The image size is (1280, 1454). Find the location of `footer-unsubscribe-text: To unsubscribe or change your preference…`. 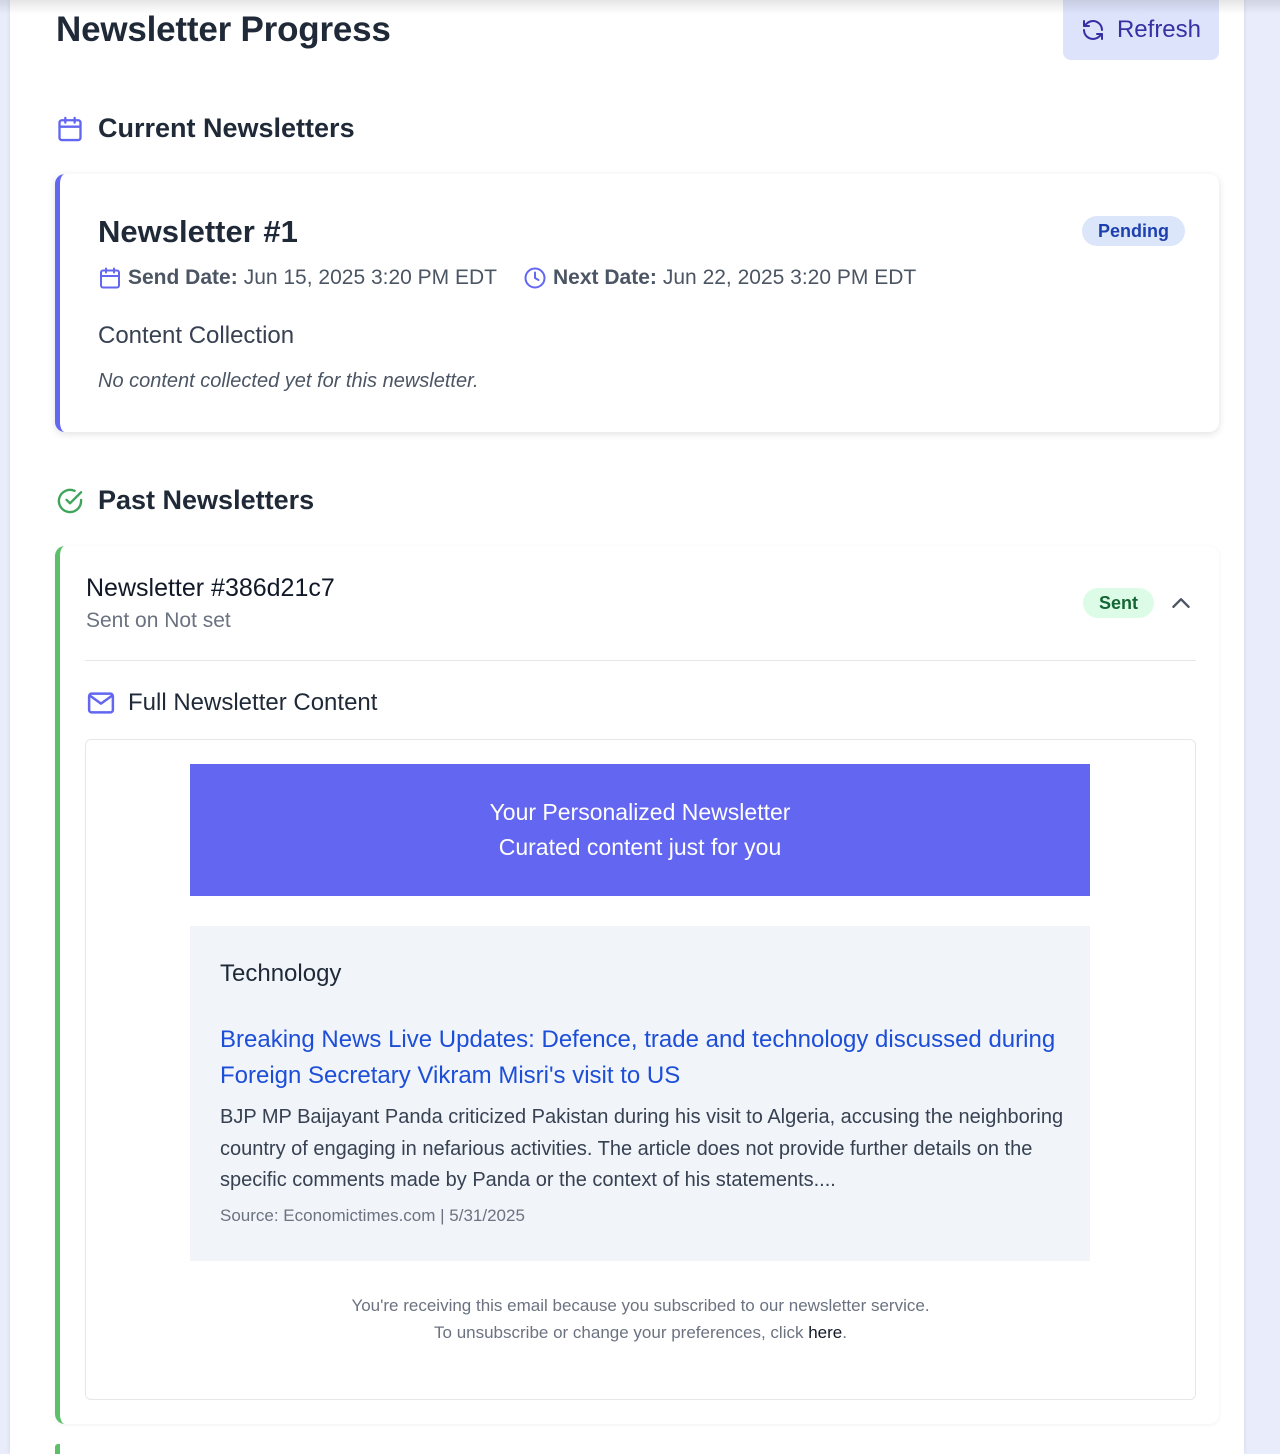

footer-unsubscribe-text: To unsubscribe or change your preference… is located at coordinates (621, 1332).